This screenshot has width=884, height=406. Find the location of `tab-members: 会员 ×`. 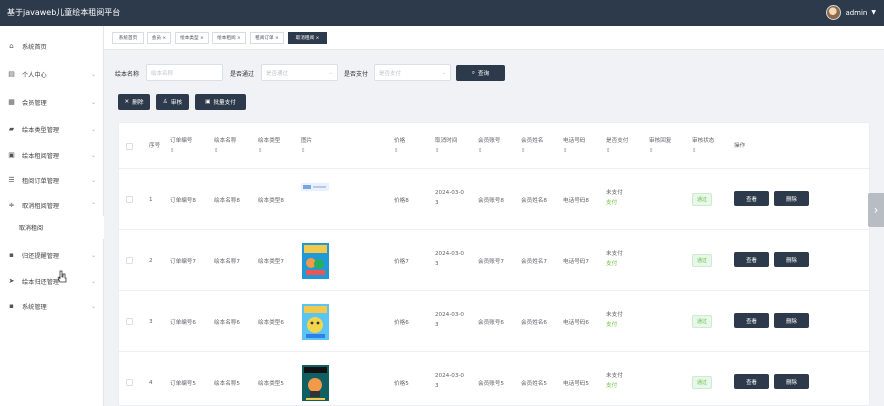

tab-members: 会员 × is located at coordinates (159, 38).